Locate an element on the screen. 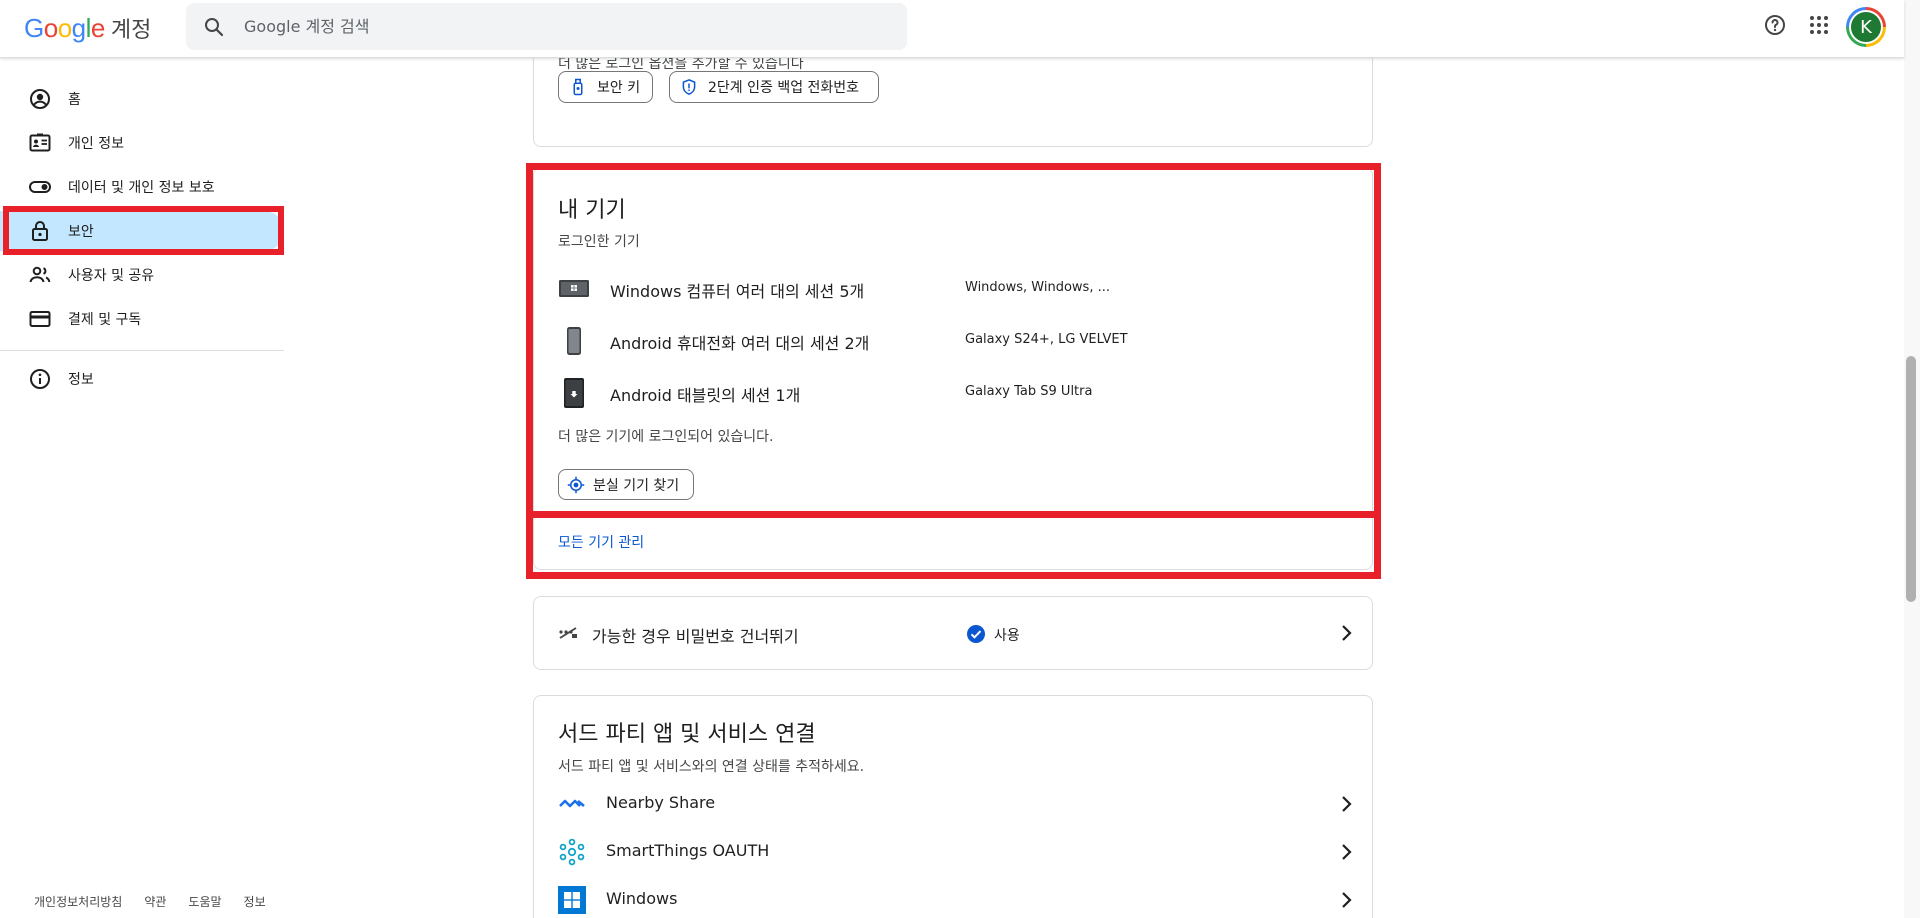  highlight-manage-all-devices is located at coordinates (953, 545).